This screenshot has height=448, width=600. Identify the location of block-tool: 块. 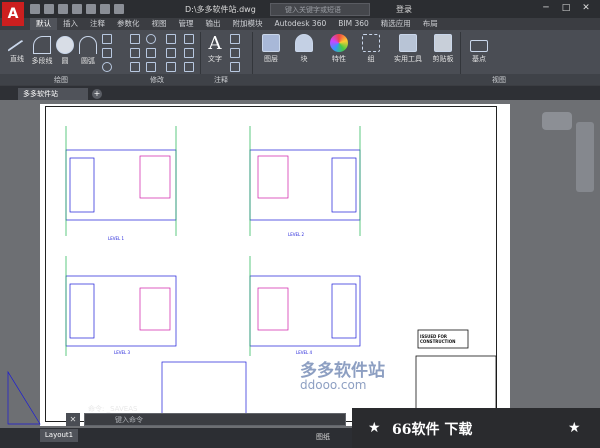
(304, 49).